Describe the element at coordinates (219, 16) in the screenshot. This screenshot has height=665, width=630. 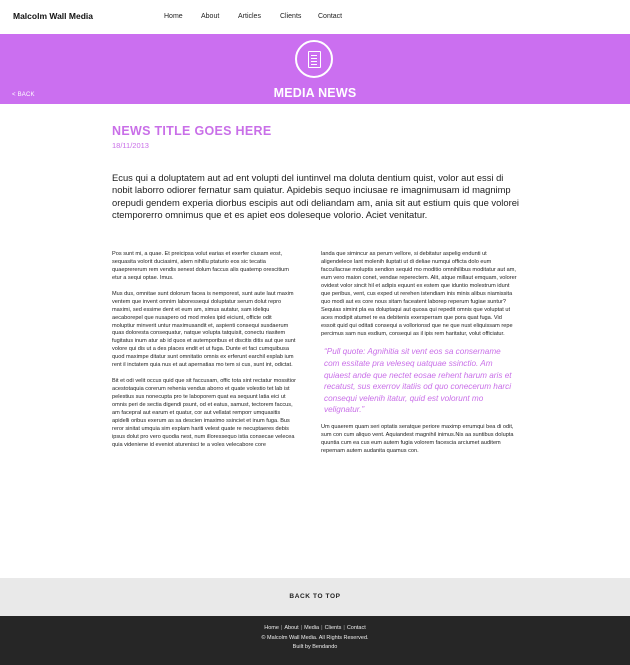
I see `nav-about: About` at that location.